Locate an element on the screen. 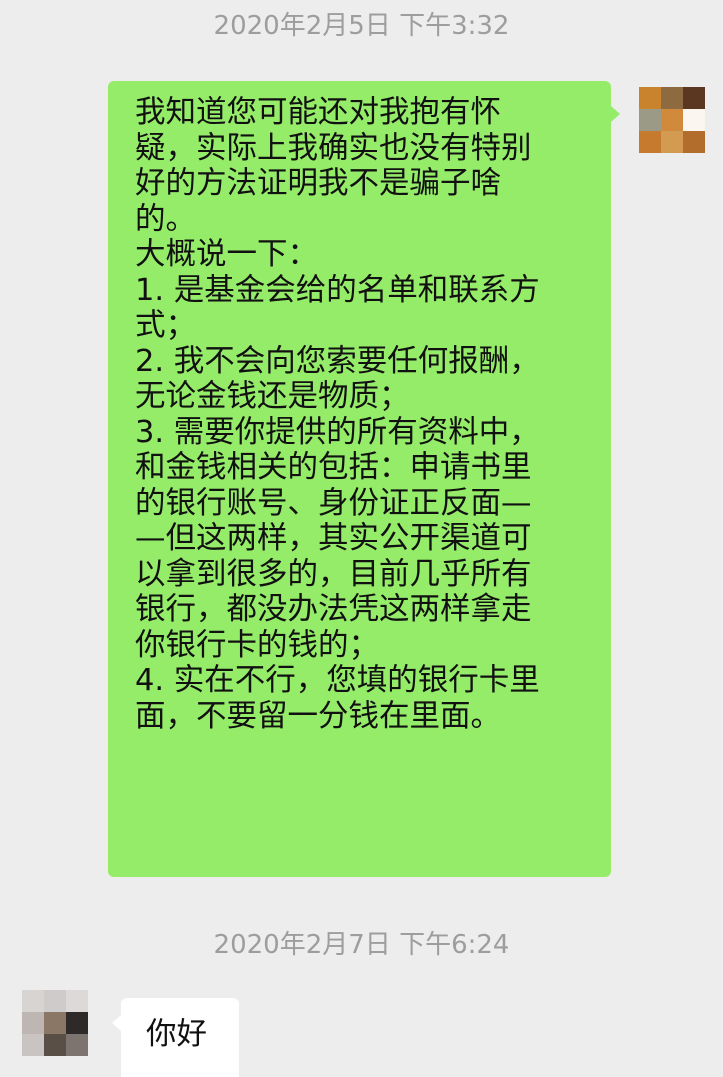 The image size is (723, 1077). message-line: 2. 我不会向您索要任何报酬， is located at coordinates (337, 361).